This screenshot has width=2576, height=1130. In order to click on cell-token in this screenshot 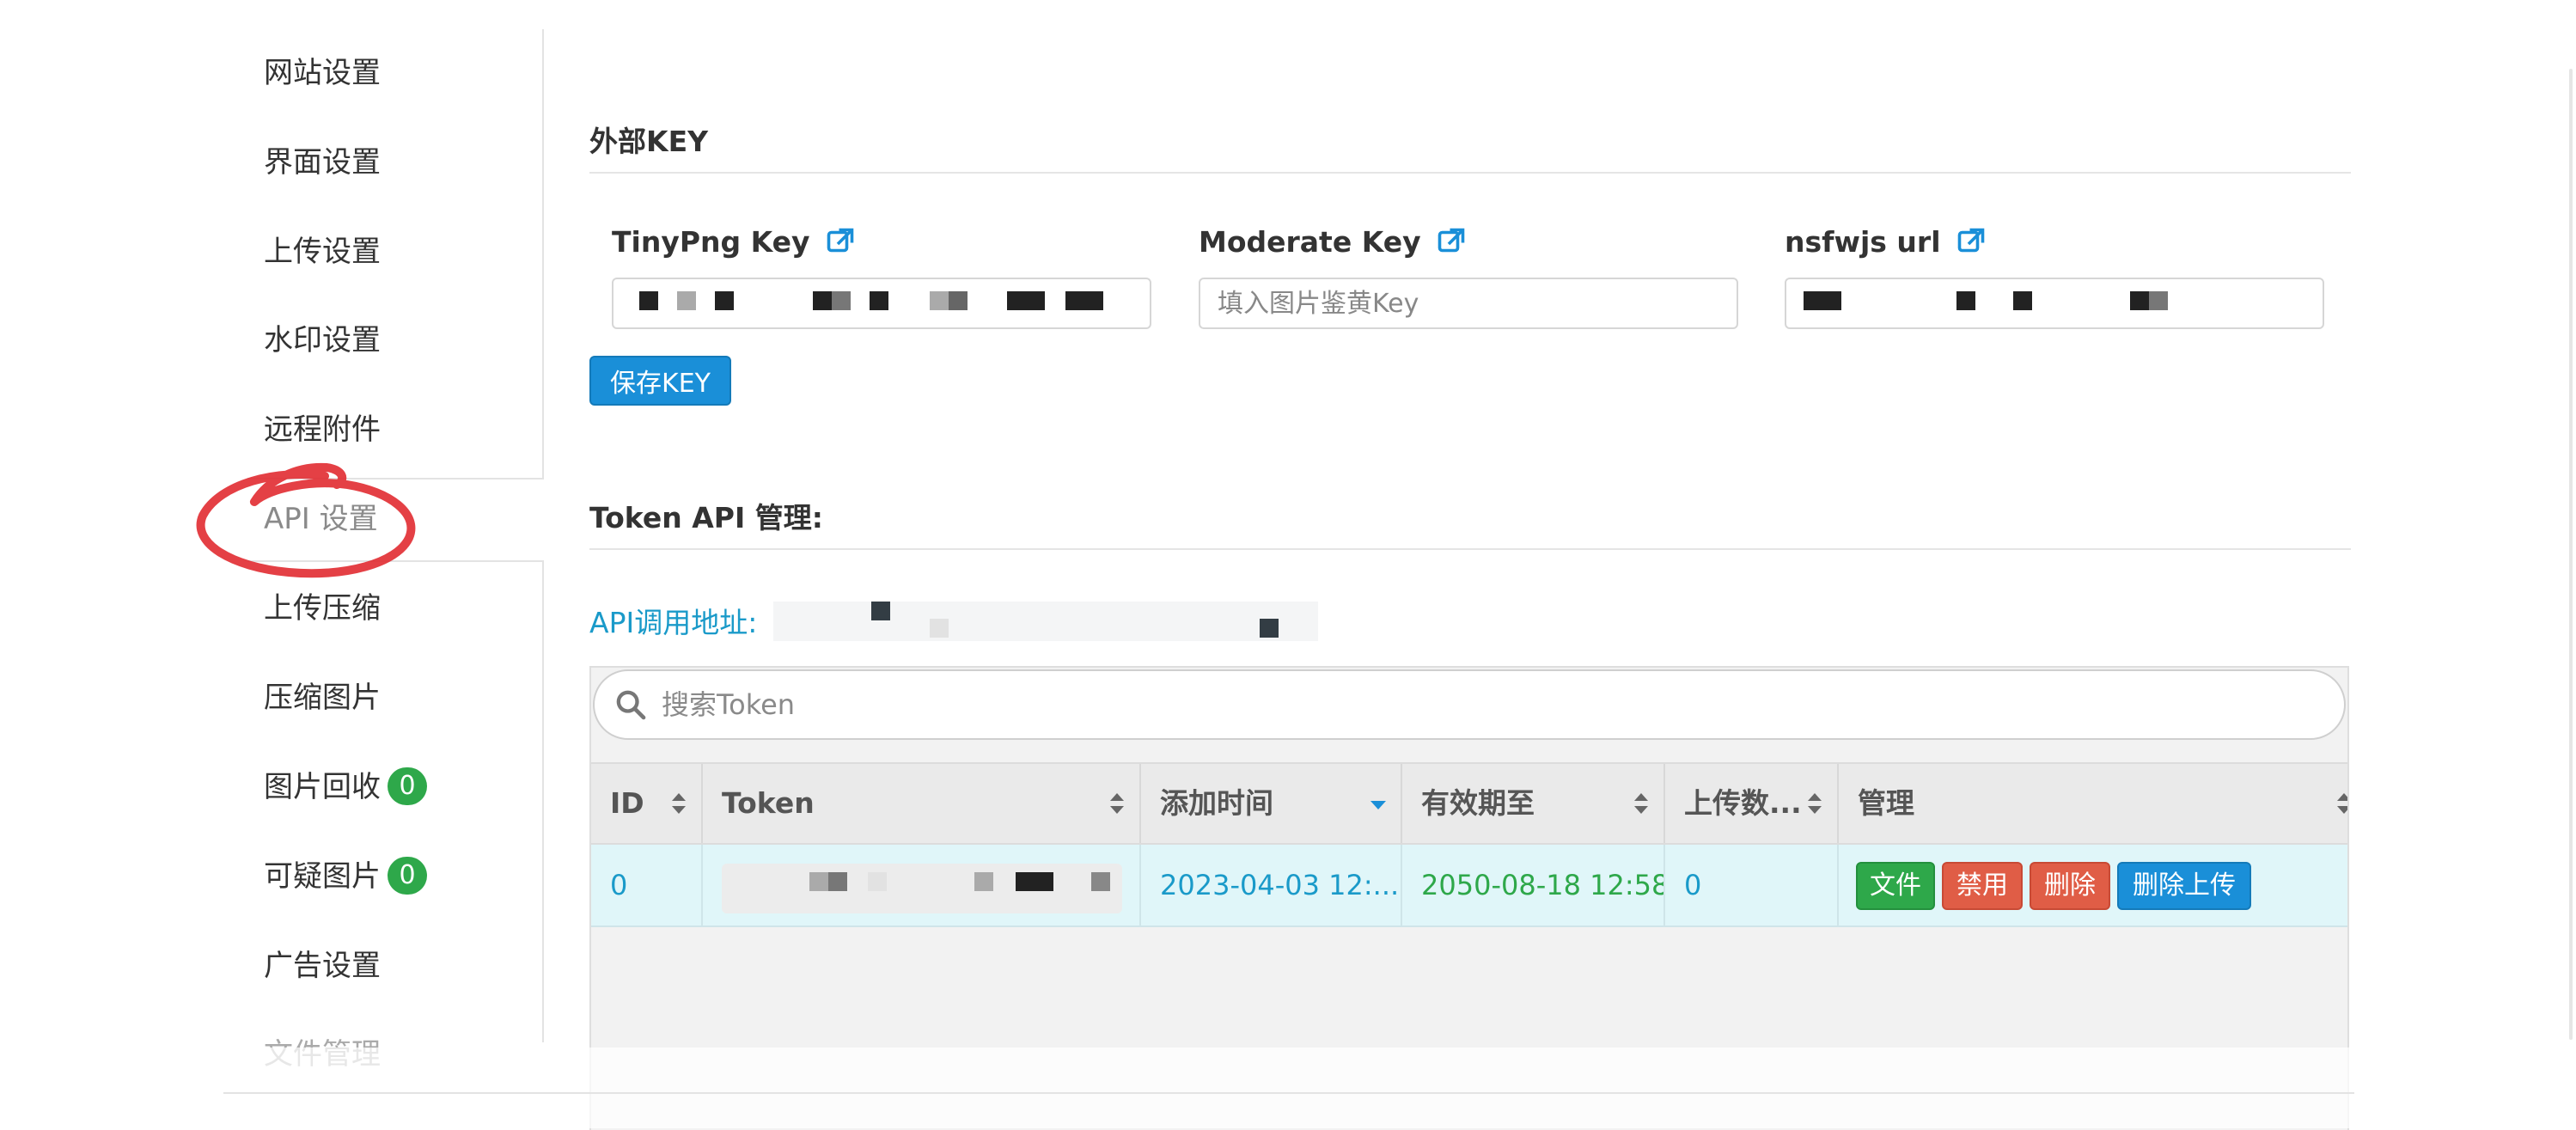, I will do `click(922, 885)`.